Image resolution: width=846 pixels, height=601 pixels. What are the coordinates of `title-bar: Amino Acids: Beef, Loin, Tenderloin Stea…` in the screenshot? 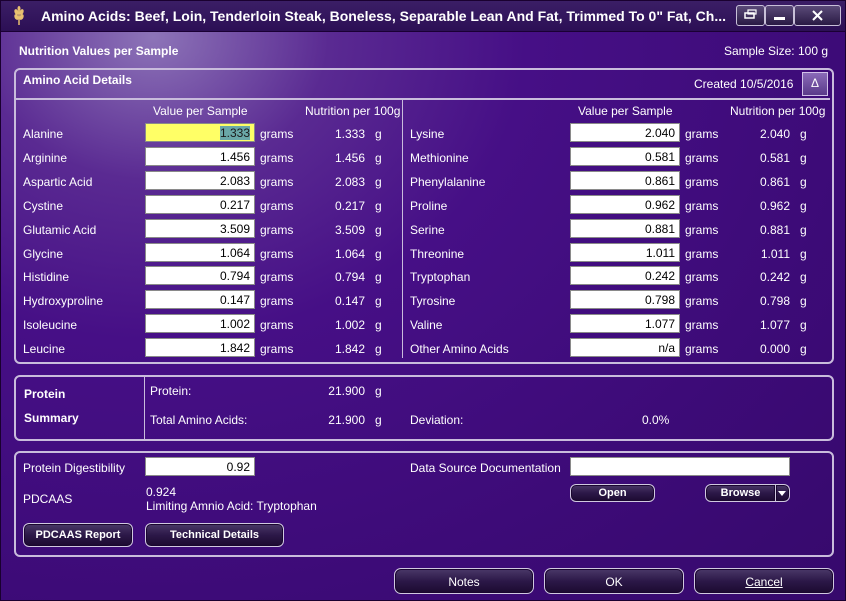 It's located at (423, 16).